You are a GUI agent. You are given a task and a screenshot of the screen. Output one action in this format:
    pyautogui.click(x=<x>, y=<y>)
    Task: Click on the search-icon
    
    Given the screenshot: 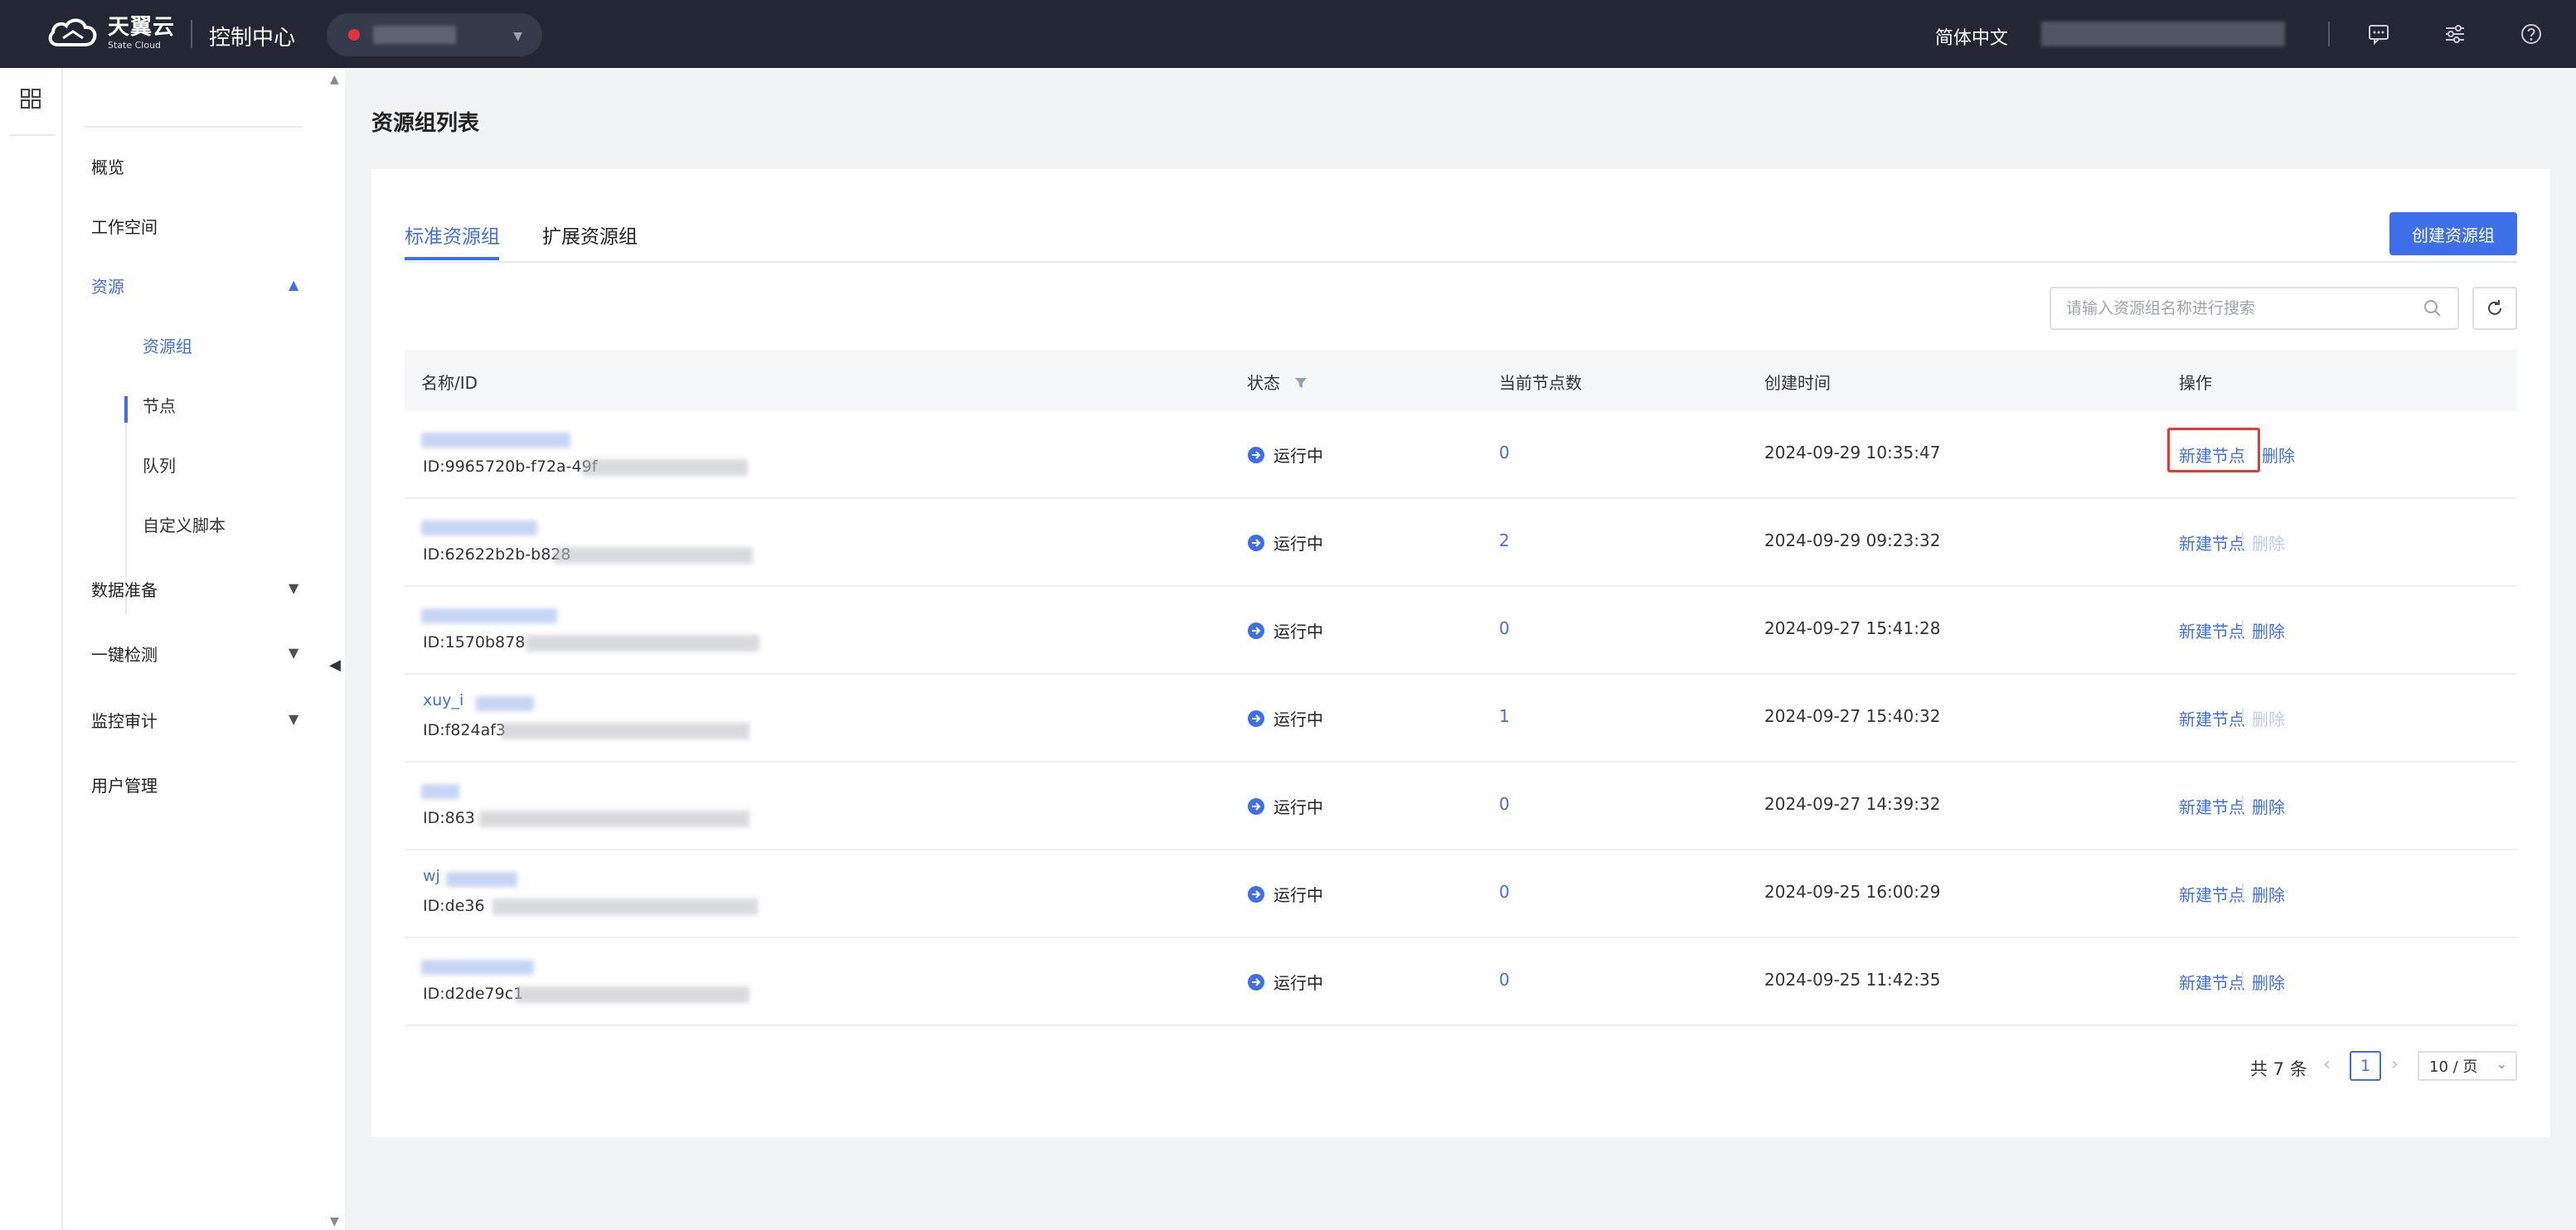 What is the action you would take?
    pyautogui.click(x=2433, y=308)
    